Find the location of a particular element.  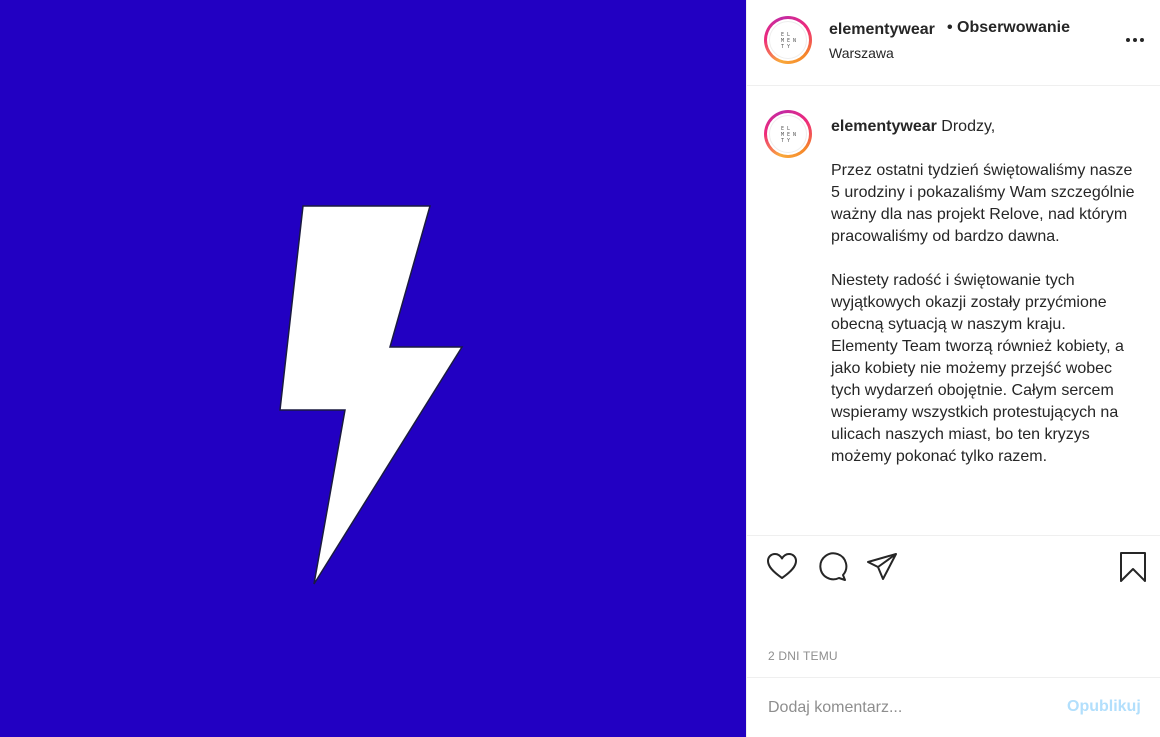

bookmark-icon is located at coordinates (1133, 567).